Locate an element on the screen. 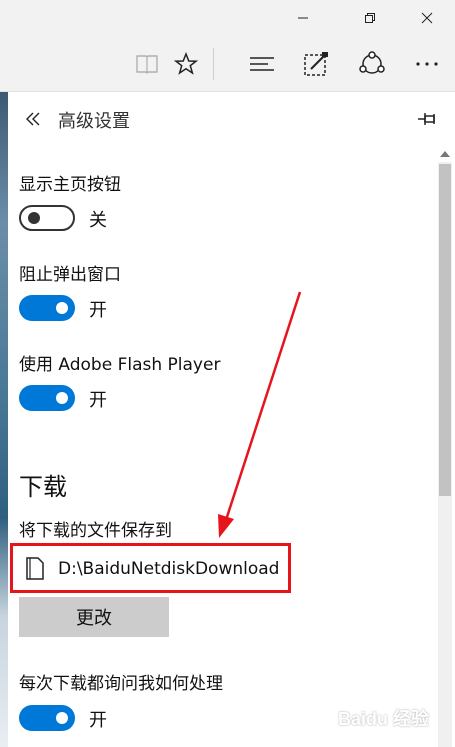 This screenshot has height=747, width=455. download-path-field: D:\BaiduNetdiskDownload is located at coordinates (150, 568).